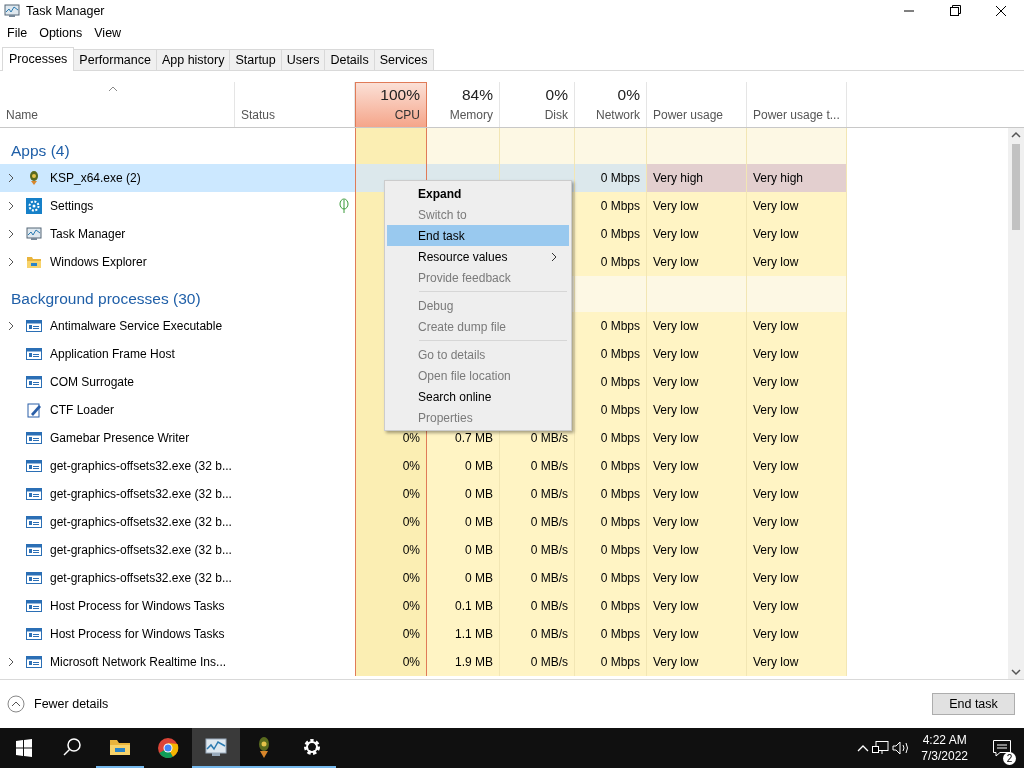  I want to click on tab: Processes, so click(38, 59).